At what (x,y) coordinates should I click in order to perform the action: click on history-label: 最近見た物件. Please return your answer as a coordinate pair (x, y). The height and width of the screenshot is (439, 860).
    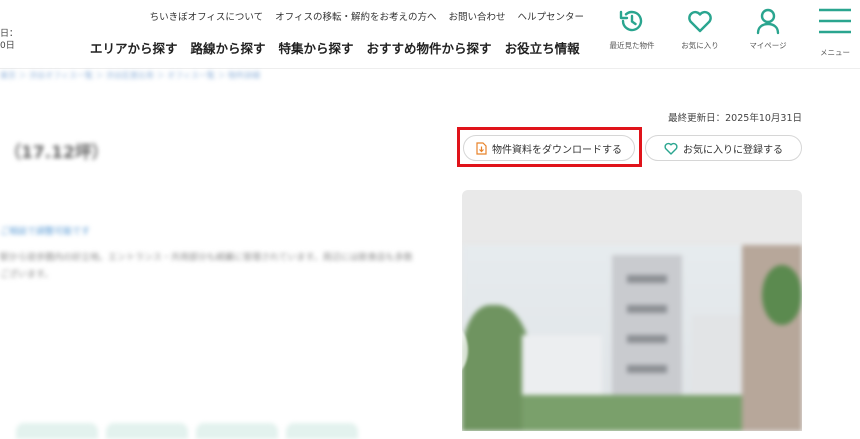
    Looking at the image, I should click on (632, 45).